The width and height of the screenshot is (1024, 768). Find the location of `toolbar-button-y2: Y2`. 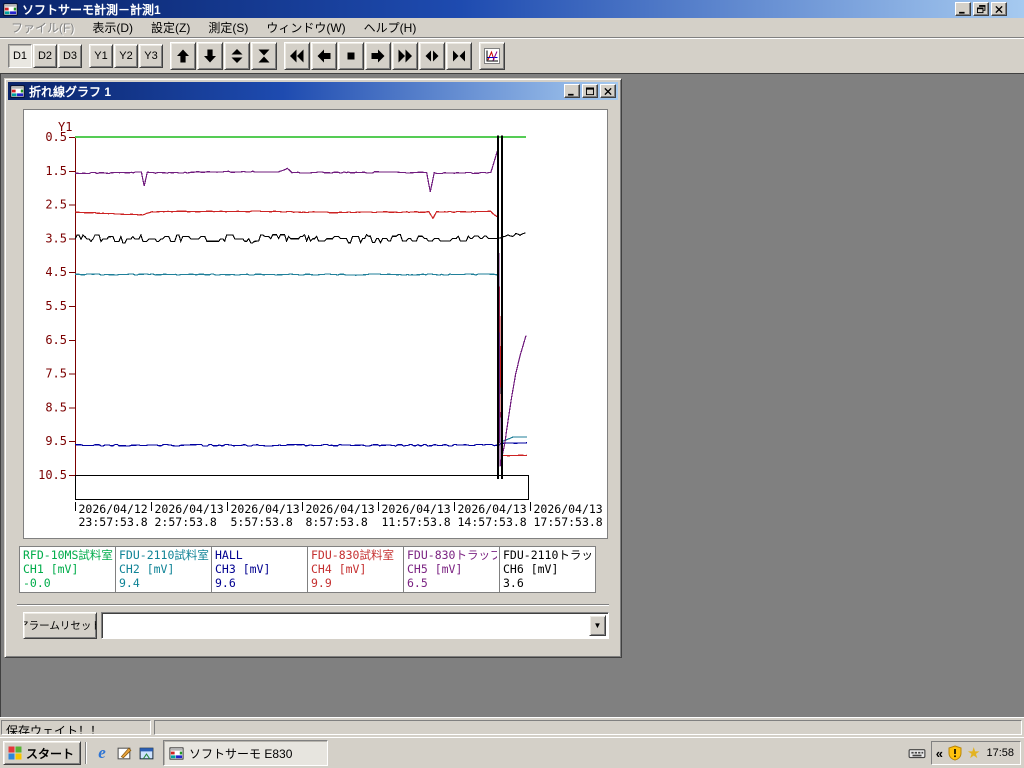

toolbar-button-y2: Y2 is located at coordinates (126, 55).